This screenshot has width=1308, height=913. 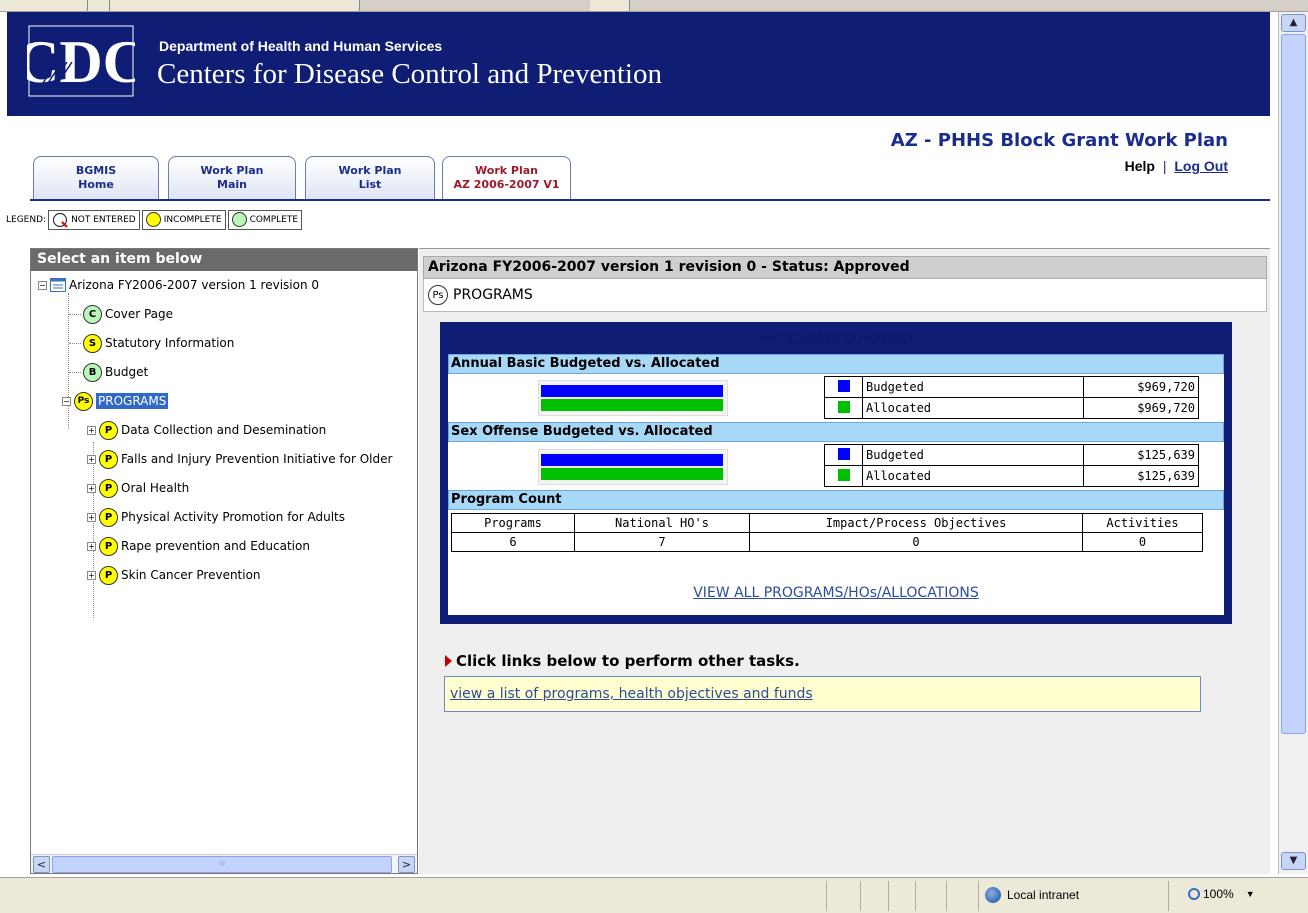 I want to click on column-header: Activities, so click(x=1142, y=523).